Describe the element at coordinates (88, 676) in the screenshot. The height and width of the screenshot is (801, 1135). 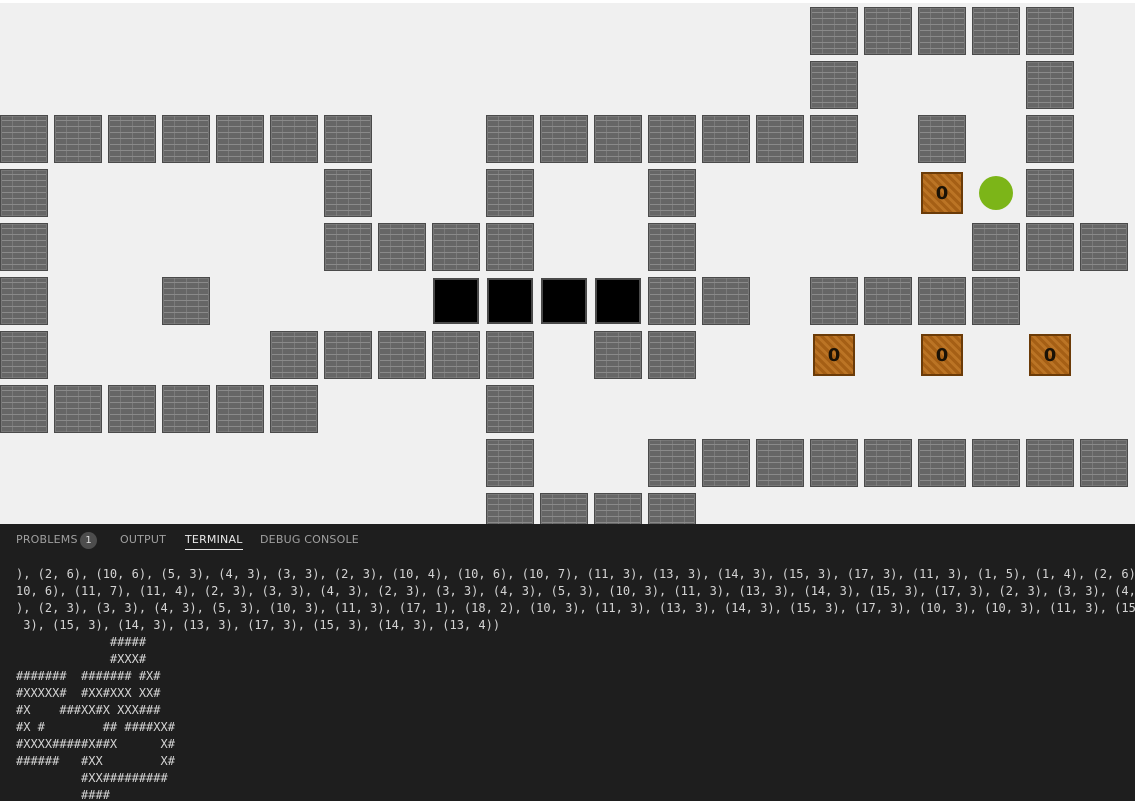
I see `terminal-line: ####### ####### #X#` at that location.